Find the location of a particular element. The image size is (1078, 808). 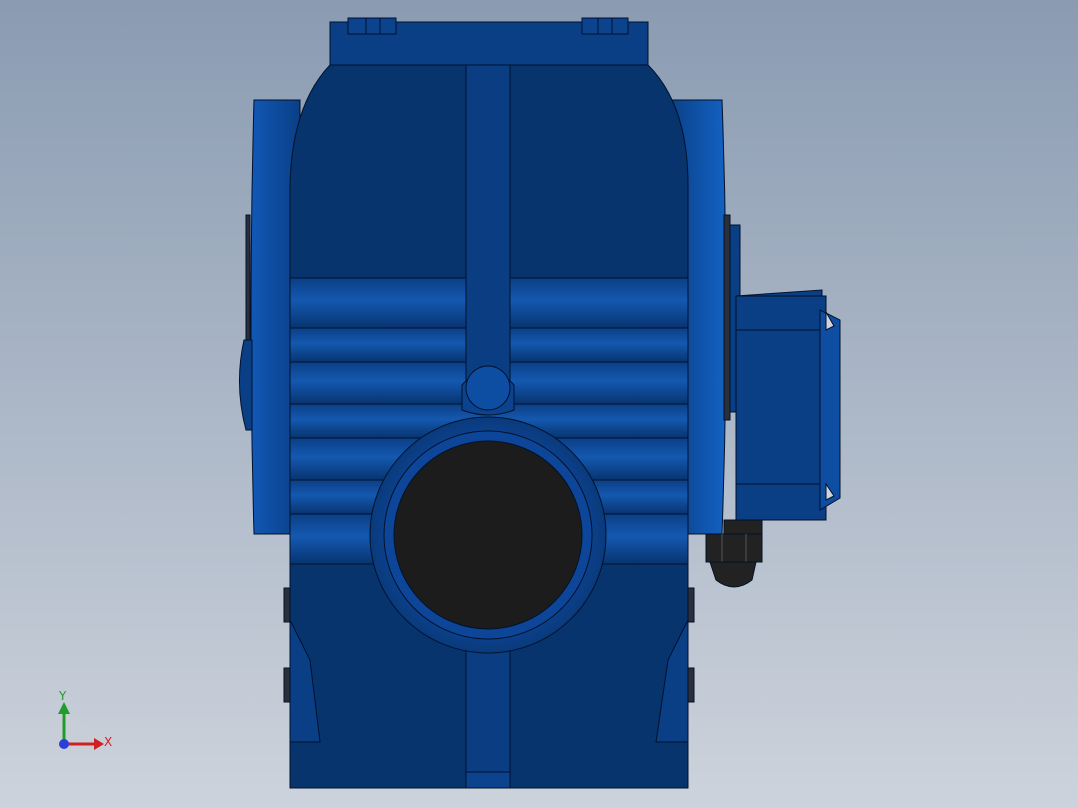

center-rib-upper is located at coordinates (488, 230).